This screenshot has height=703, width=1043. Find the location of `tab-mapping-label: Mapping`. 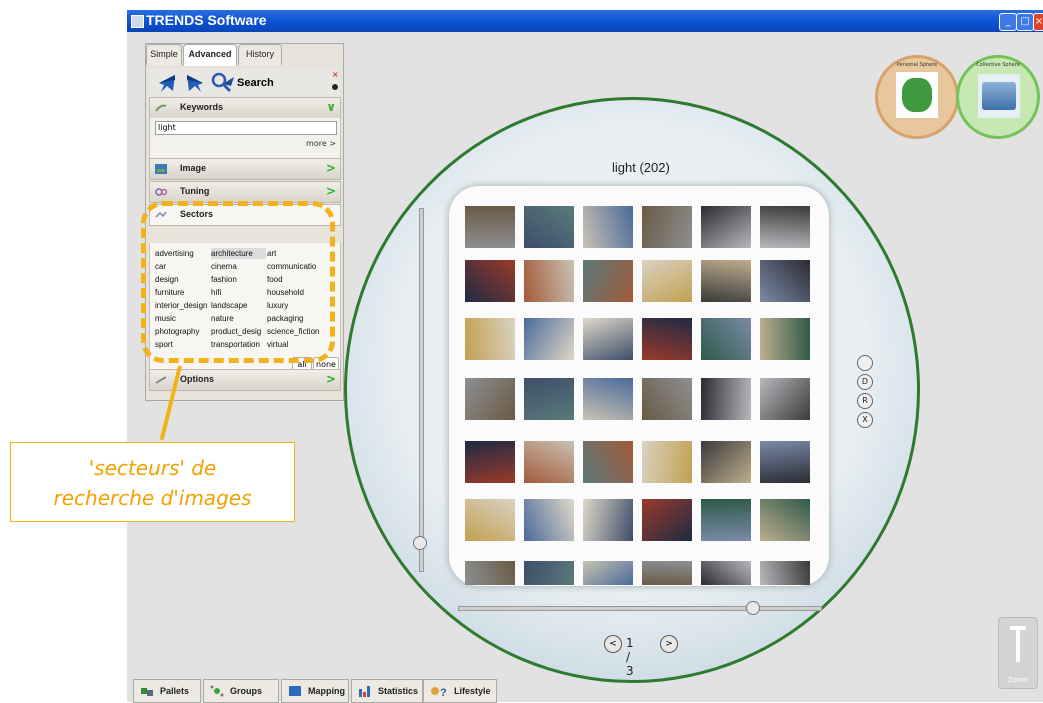

tab-mapping-label: Mapping is located at coordinates (326, 691).